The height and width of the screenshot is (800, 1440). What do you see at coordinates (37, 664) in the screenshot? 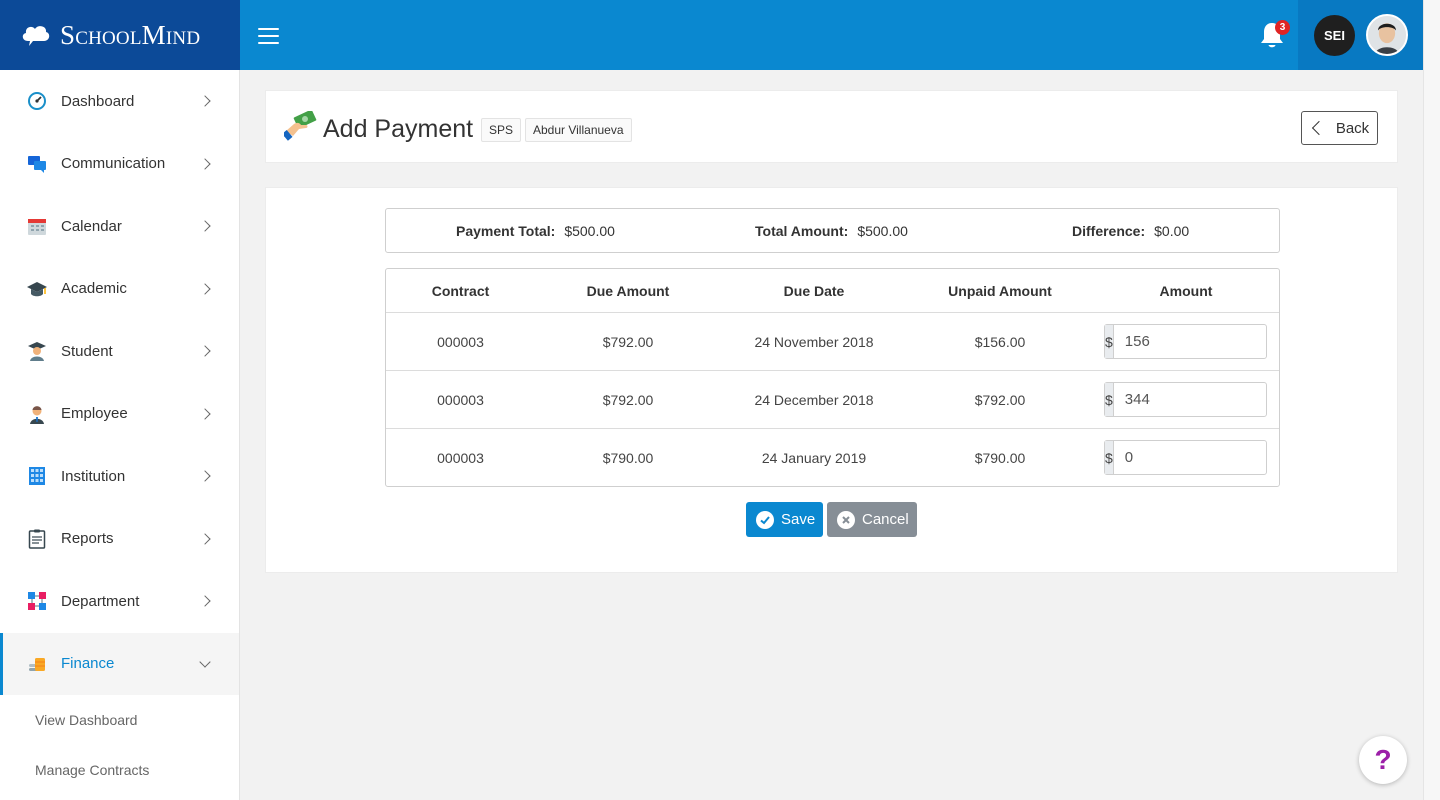
I see `coins-icon` at bounding box center [37, 664].